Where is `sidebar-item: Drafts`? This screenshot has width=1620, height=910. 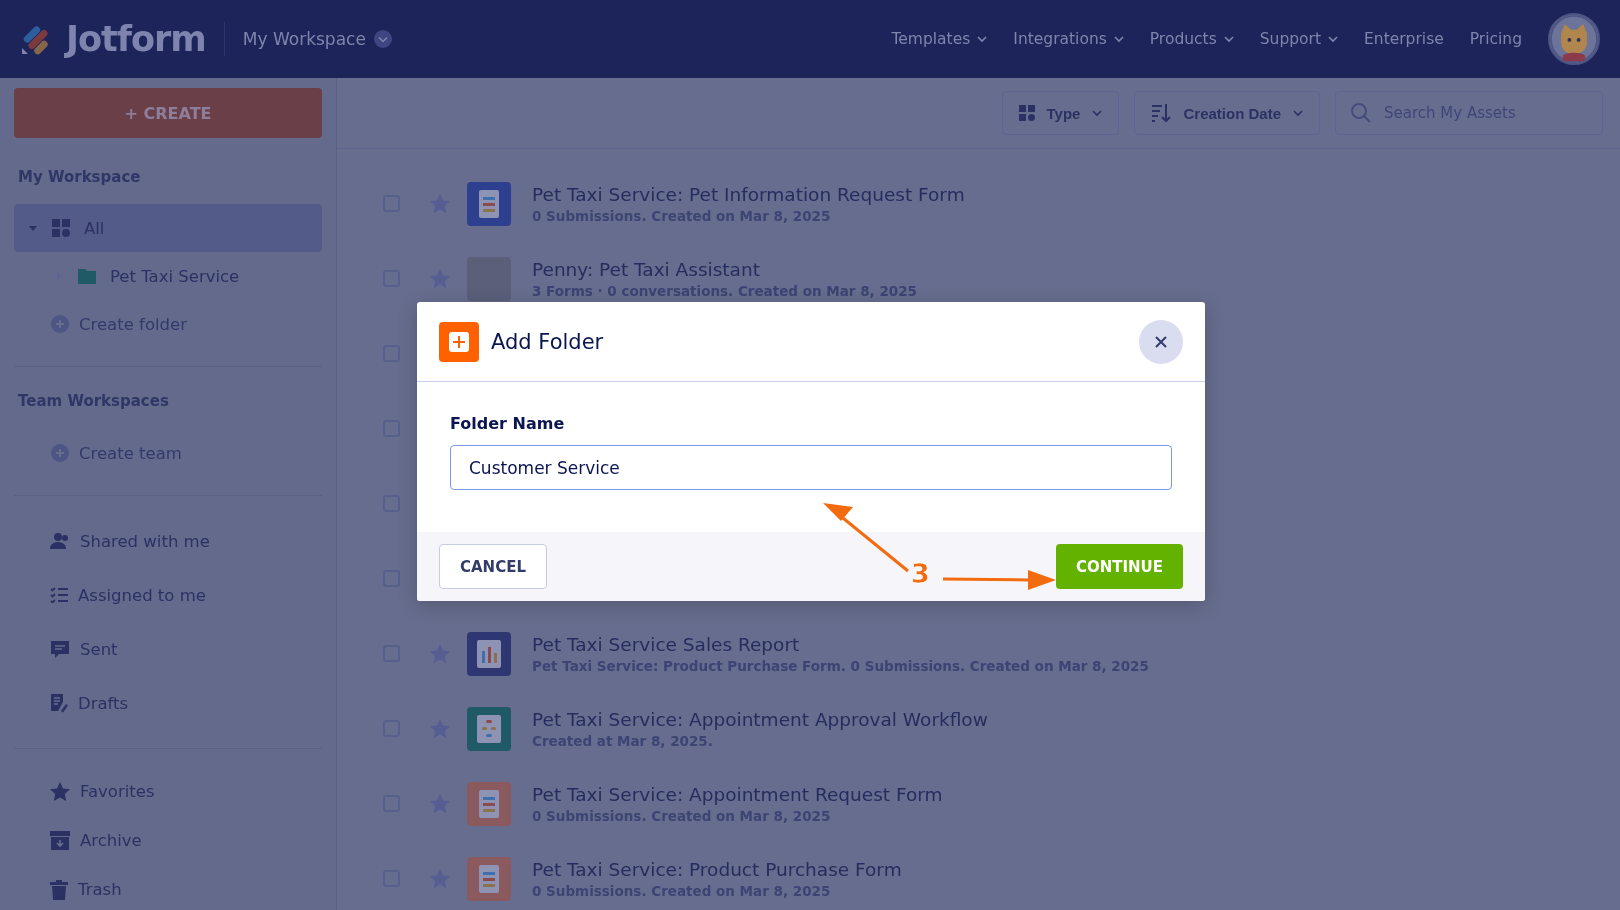 sidebar-item: Drafts is located at coordinates (168, 703).